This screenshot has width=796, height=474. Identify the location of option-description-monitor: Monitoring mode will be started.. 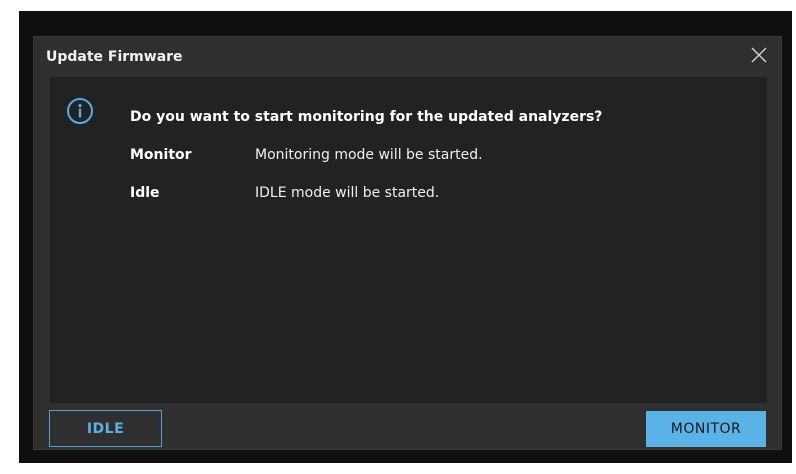
(369, 155).